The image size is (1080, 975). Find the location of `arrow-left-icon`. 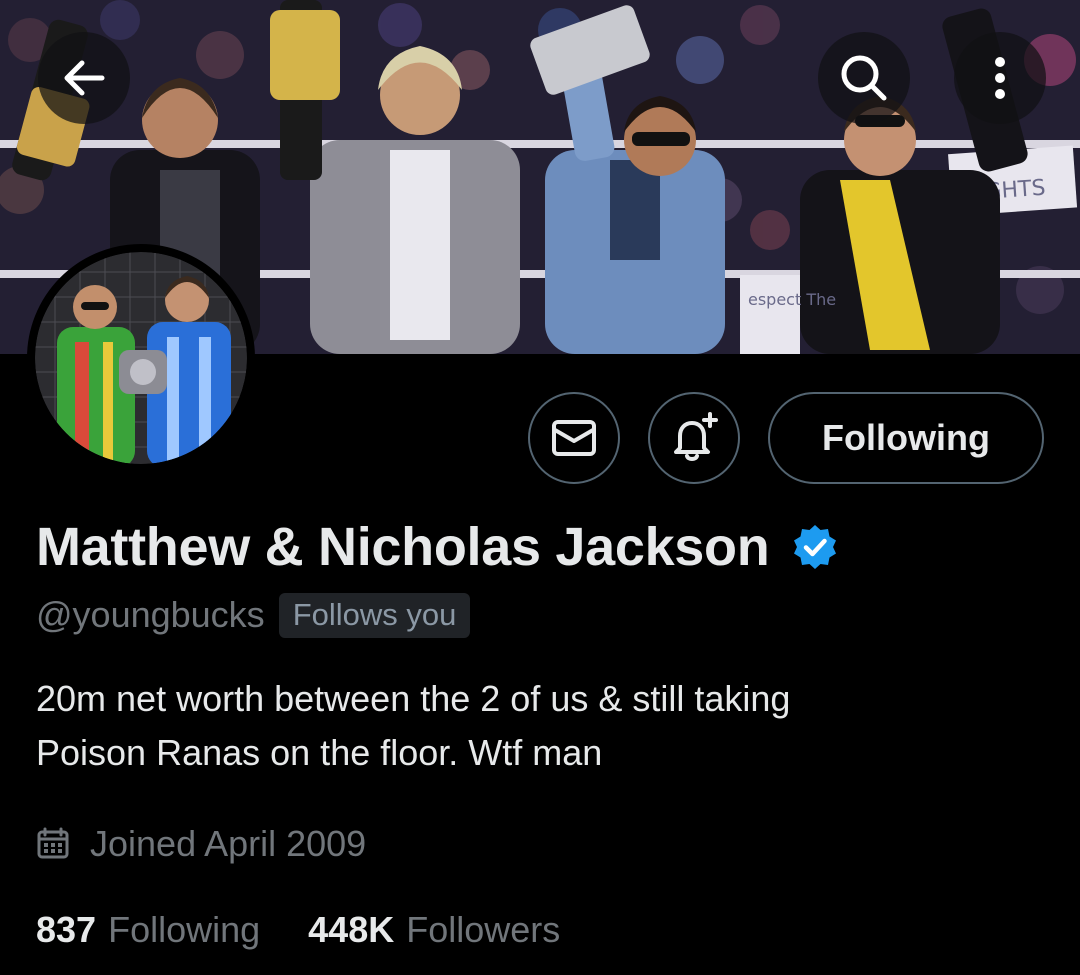

arrow-left-icon is located at coordinates (84, 78).